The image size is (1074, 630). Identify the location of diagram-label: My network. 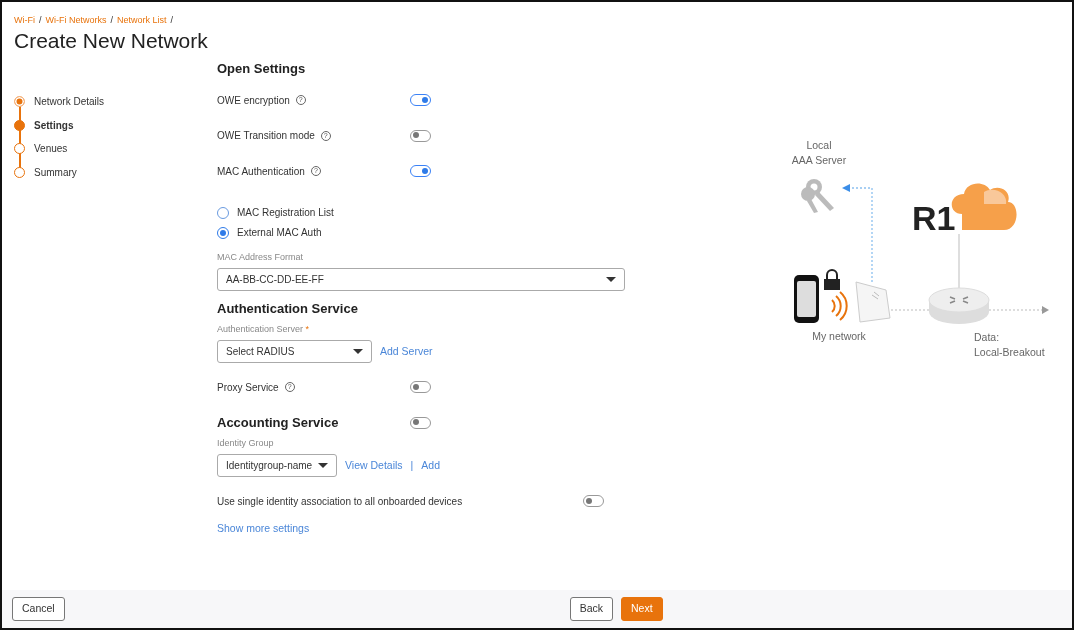
(839, 335).